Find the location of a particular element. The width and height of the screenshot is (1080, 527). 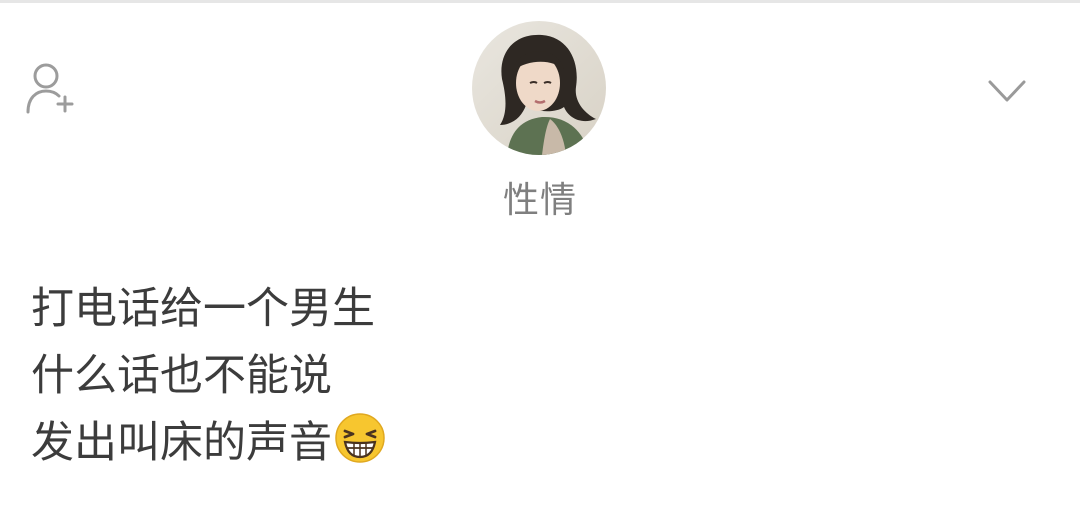

username: 性情 is located at coordinates (540, 201).